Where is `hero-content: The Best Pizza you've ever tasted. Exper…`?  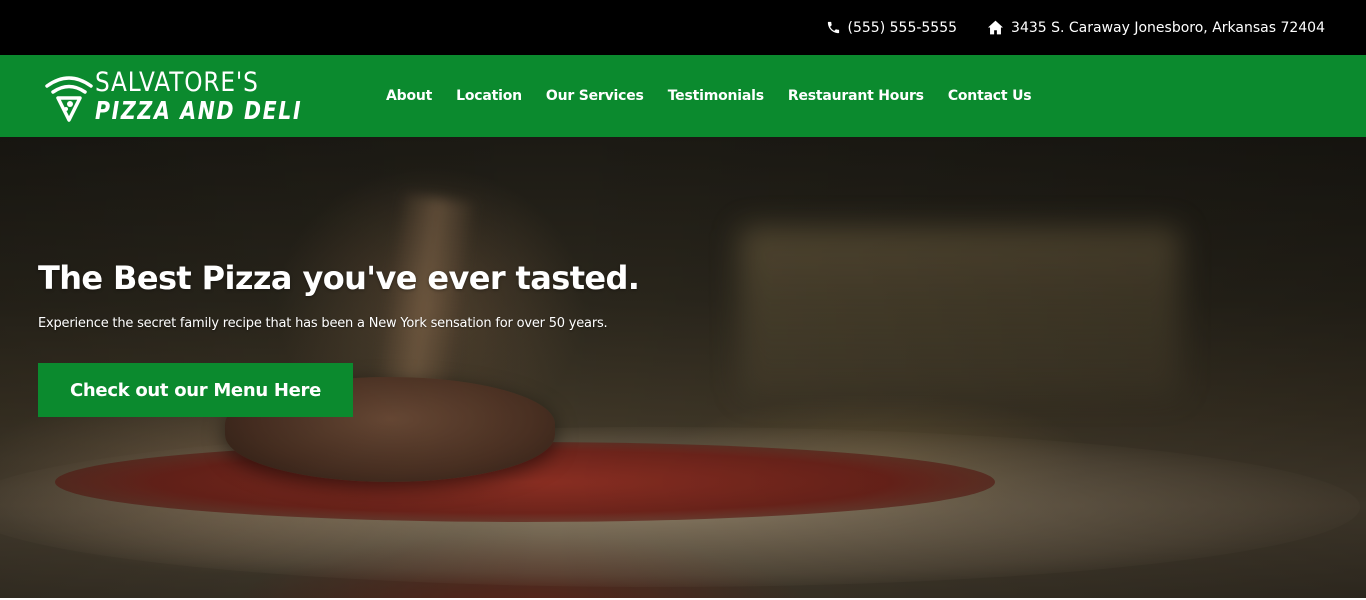 hero-content: The Best Pizza you've ever tasted. Exper… is located at coordinates (339, 338).